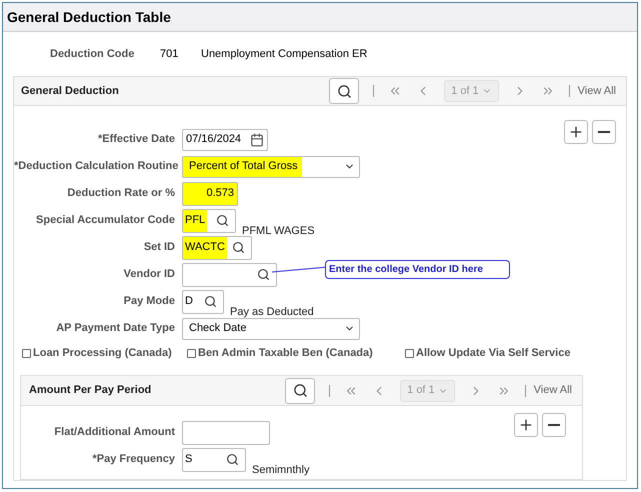  I want to click on dropdown-field: Percent of Total Gross, so click(271, 167).